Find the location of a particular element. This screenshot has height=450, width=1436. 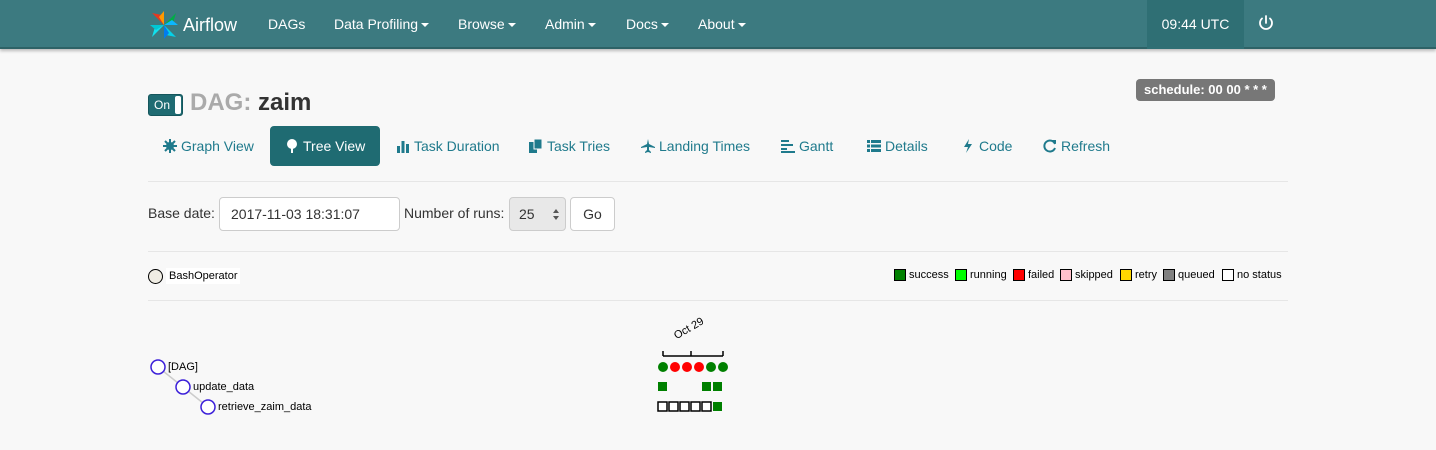

tree-node-label: retrieve_zaim_data is located at coordinates (265, 407).